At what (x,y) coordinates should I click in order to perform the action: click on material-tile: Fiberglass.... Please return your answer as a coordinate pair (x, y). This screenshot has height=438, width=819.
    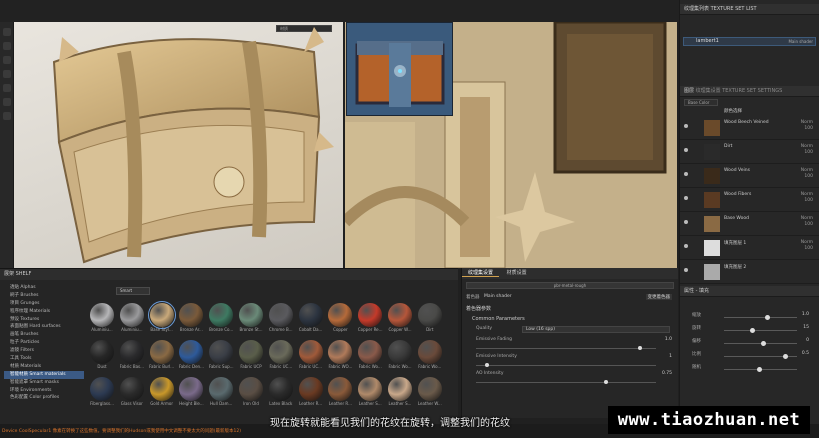
    Looking at the image, I should click on (102, 393).